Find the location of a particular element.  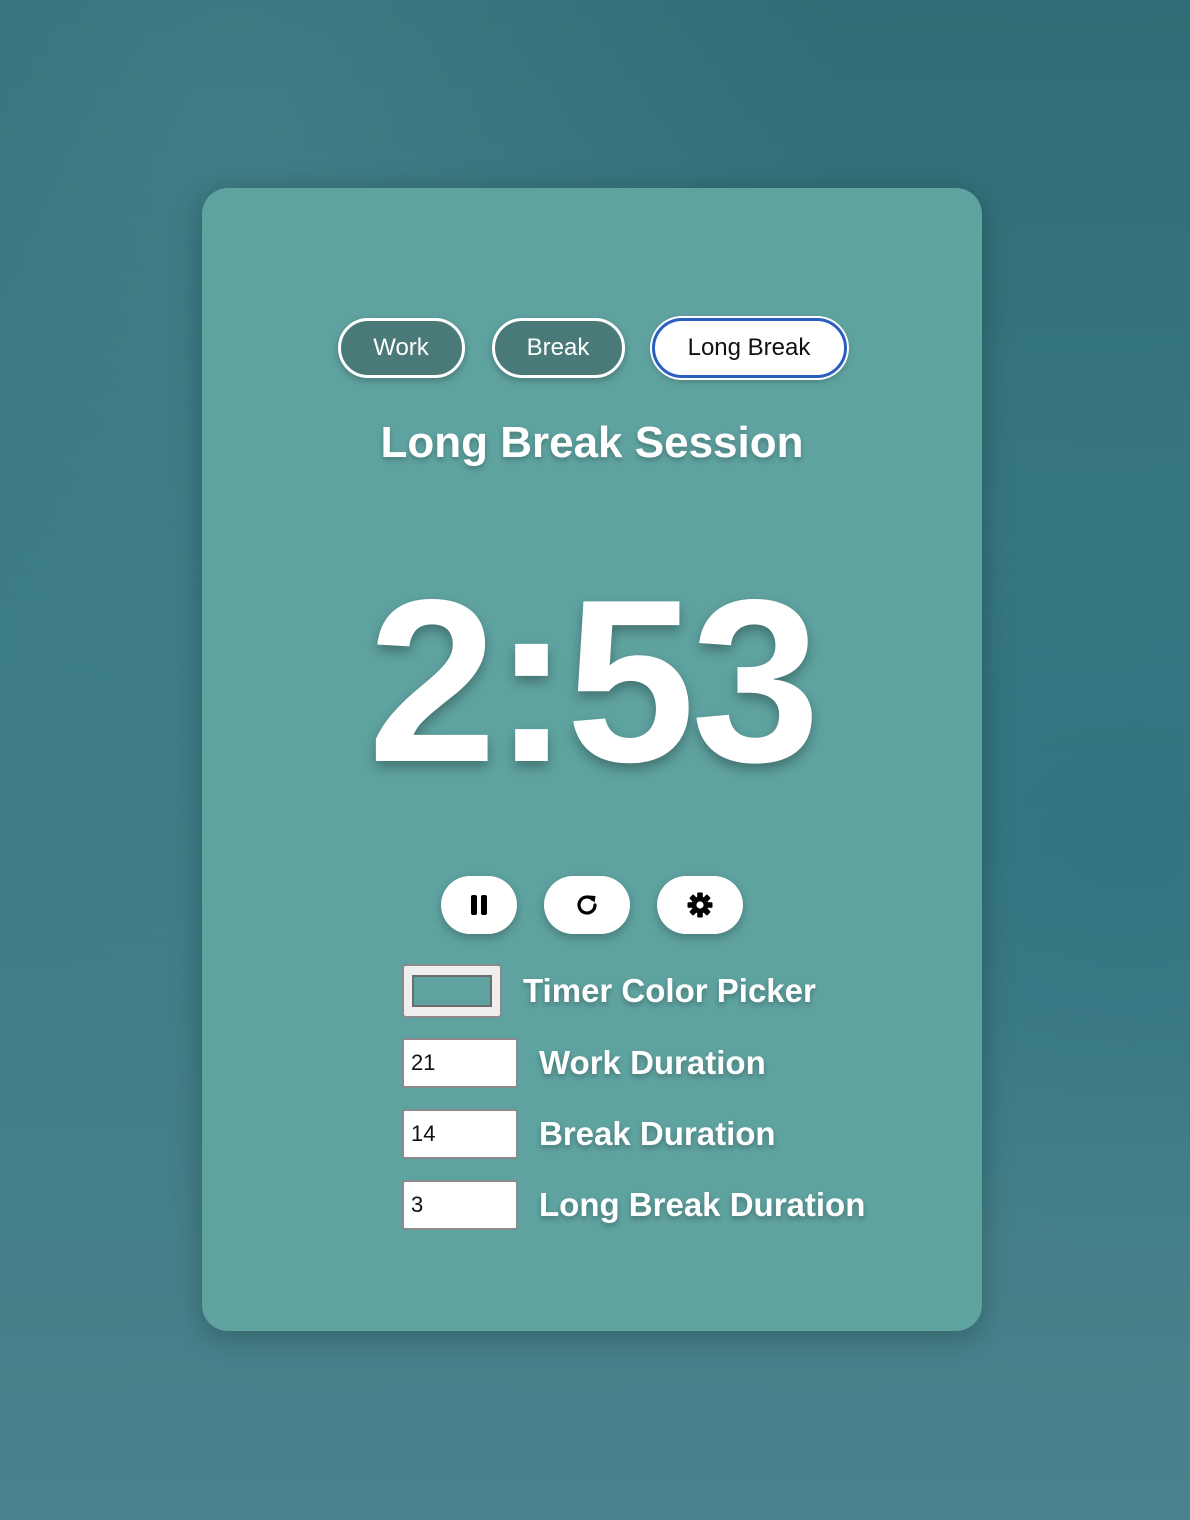

reset-button is located at coordinates (587, 905).